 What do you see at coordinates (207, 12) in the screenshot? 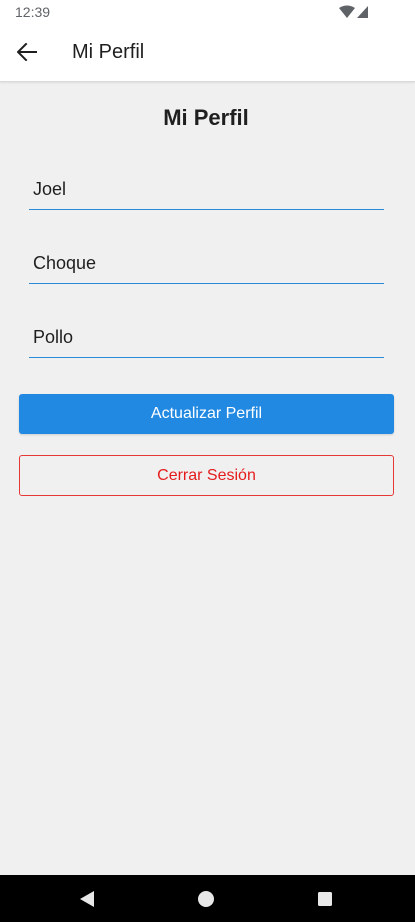
I see `status-bar: 12:39` at bounding box center [207, 12].